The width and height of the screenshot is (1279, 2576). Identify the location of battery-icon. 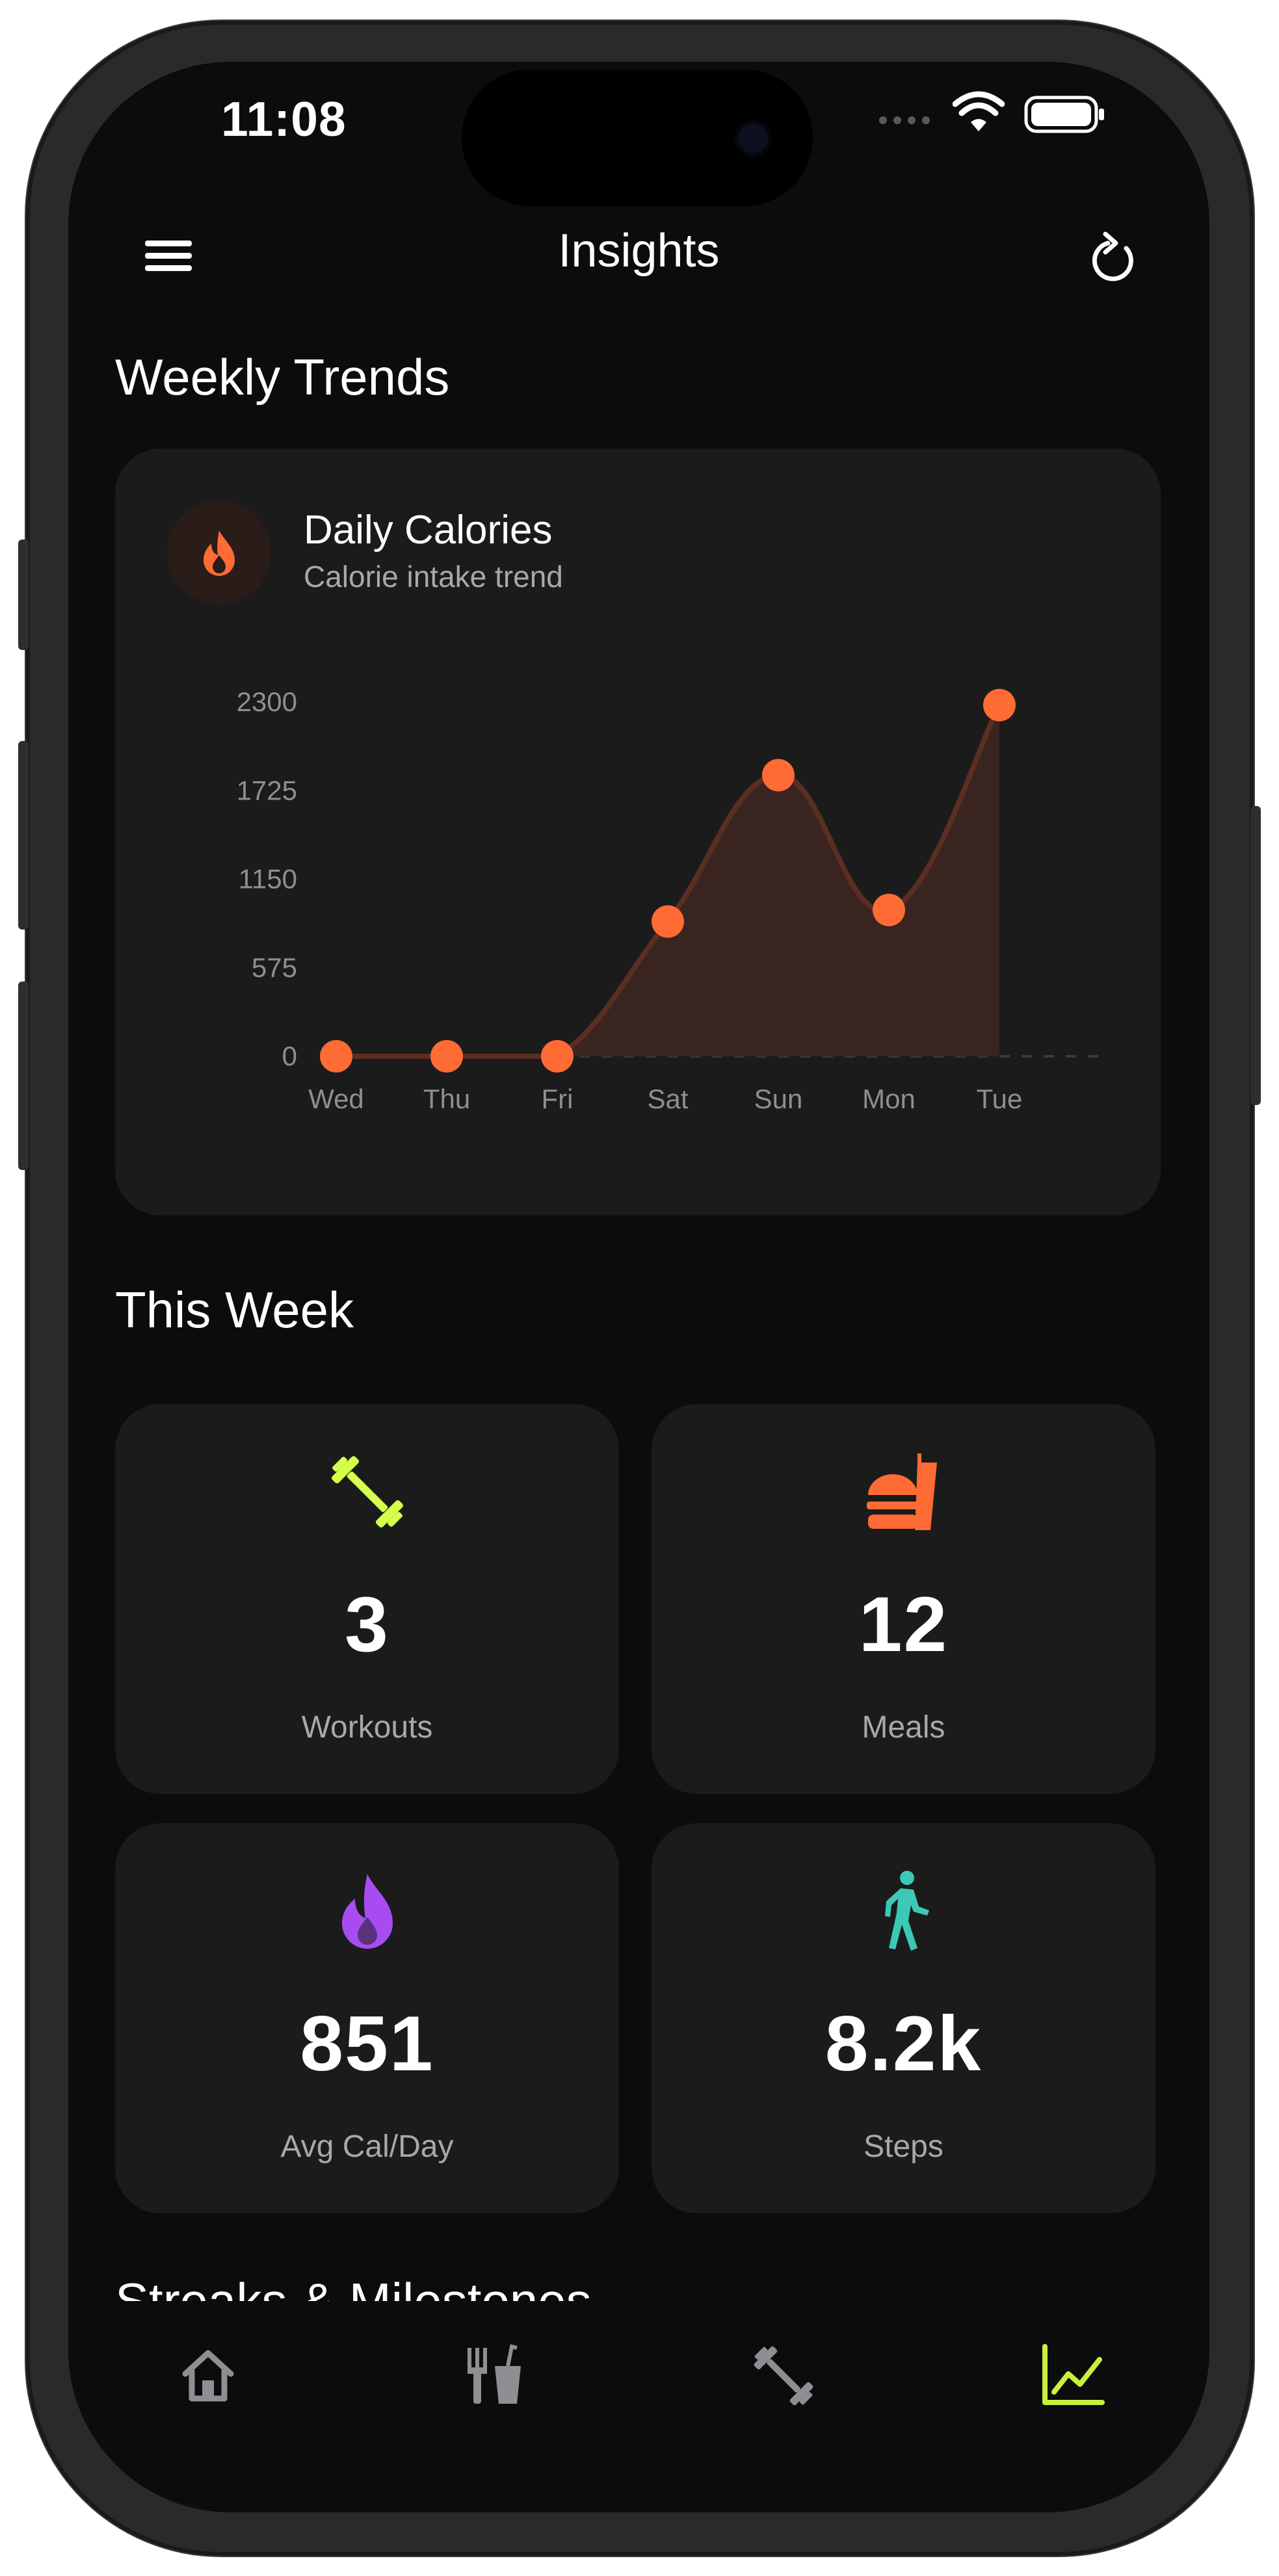
(1064, 117).